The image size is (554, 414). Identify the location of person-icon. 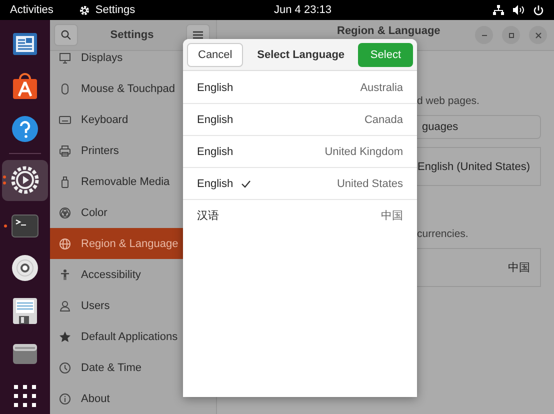
(65, 274).